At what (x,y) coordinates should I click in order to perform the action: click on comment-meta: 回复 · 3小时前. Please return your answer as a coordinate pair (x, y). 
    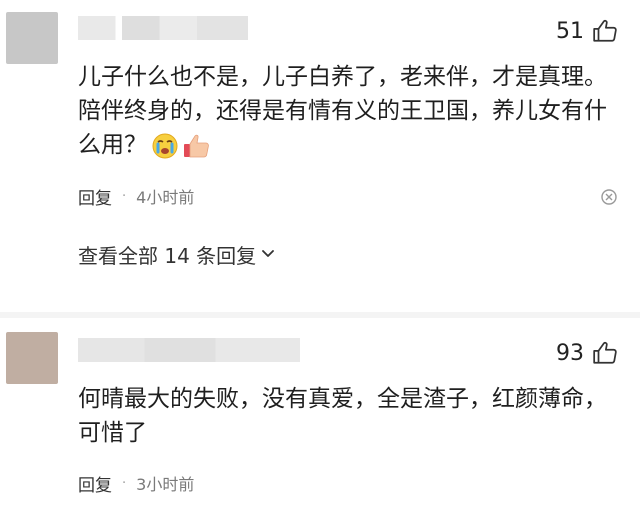
    Looking at the image, I should click on (136, 483).